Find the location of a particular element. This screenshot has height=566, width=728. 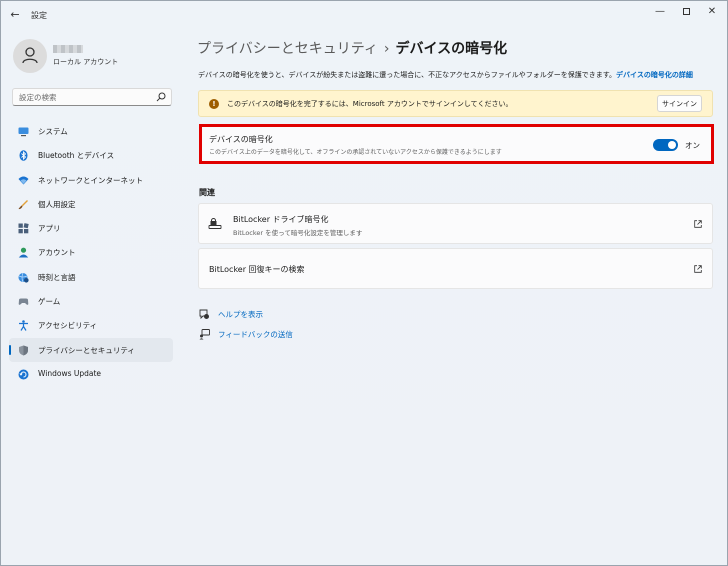

update-icon is located at coordinates (23, 374).